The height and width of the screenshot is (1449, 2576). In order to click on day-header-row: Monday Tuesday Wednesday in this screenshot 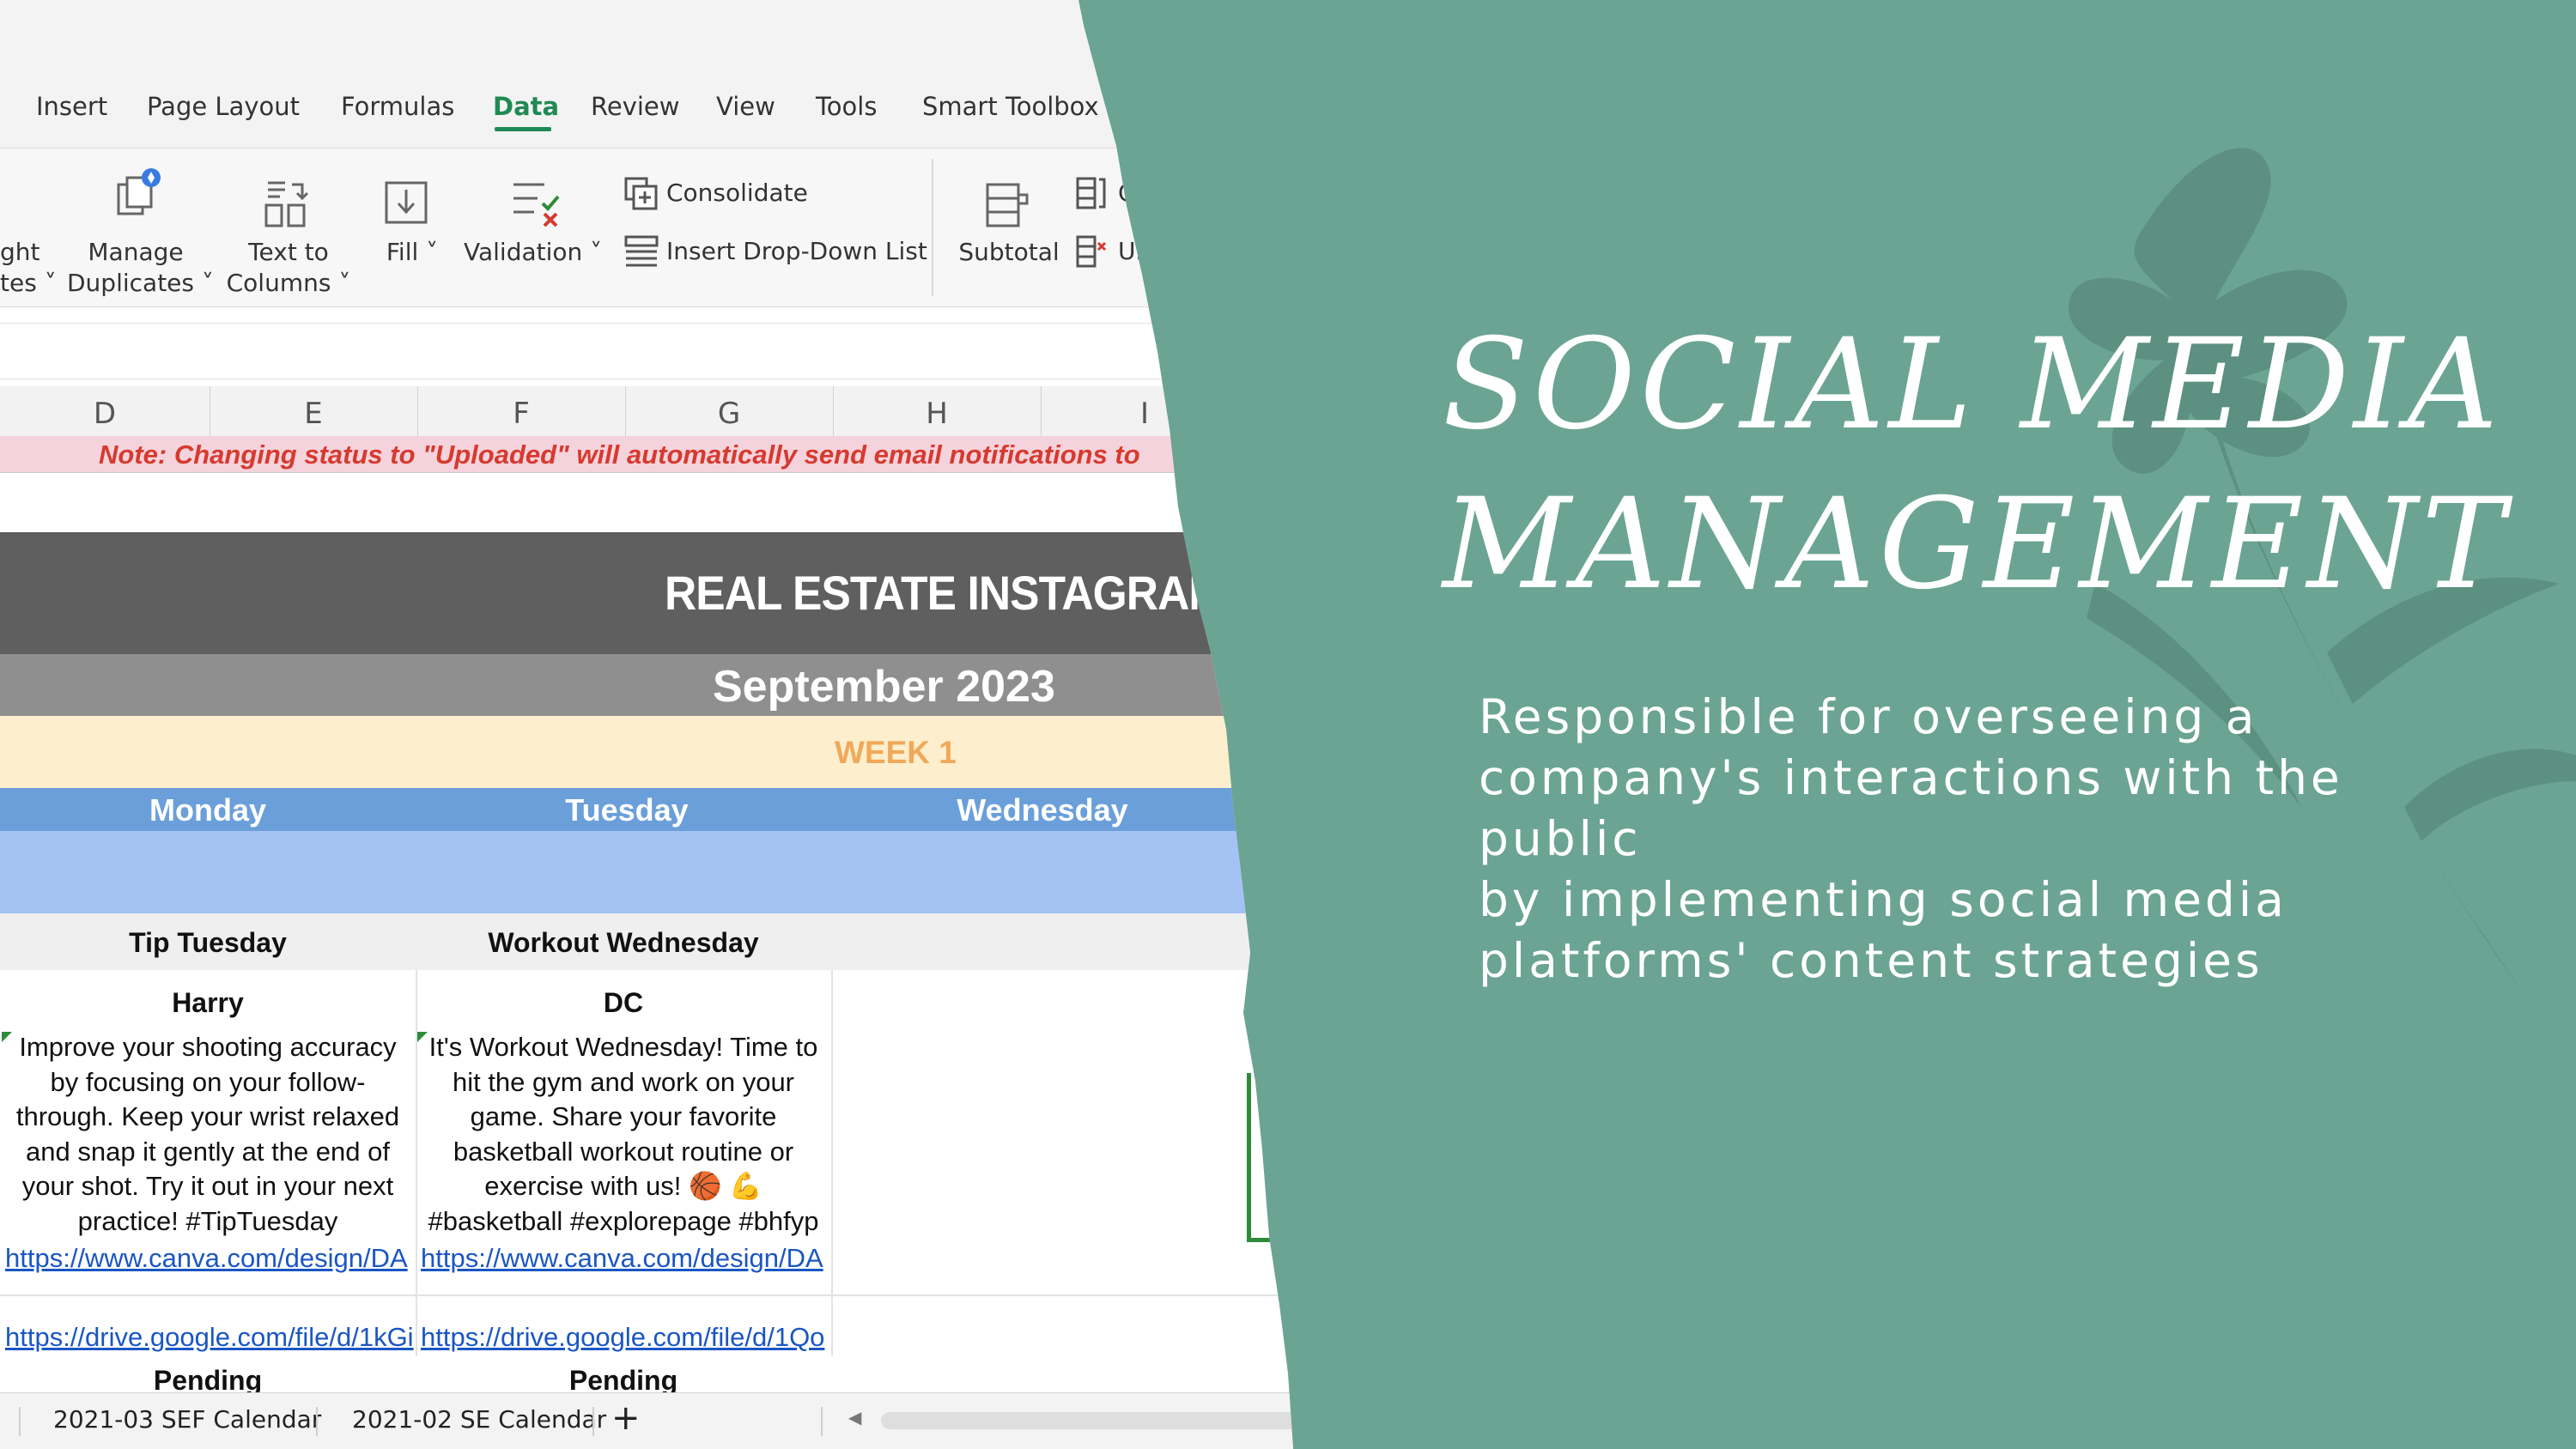, I will do `click(647, 809)`.